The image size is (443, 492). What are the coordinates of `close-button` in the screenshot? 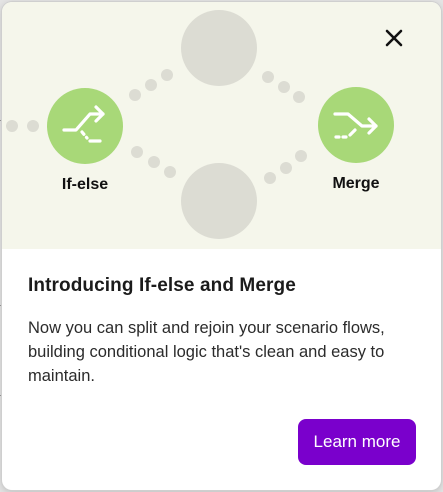 It's located at (399, 43).